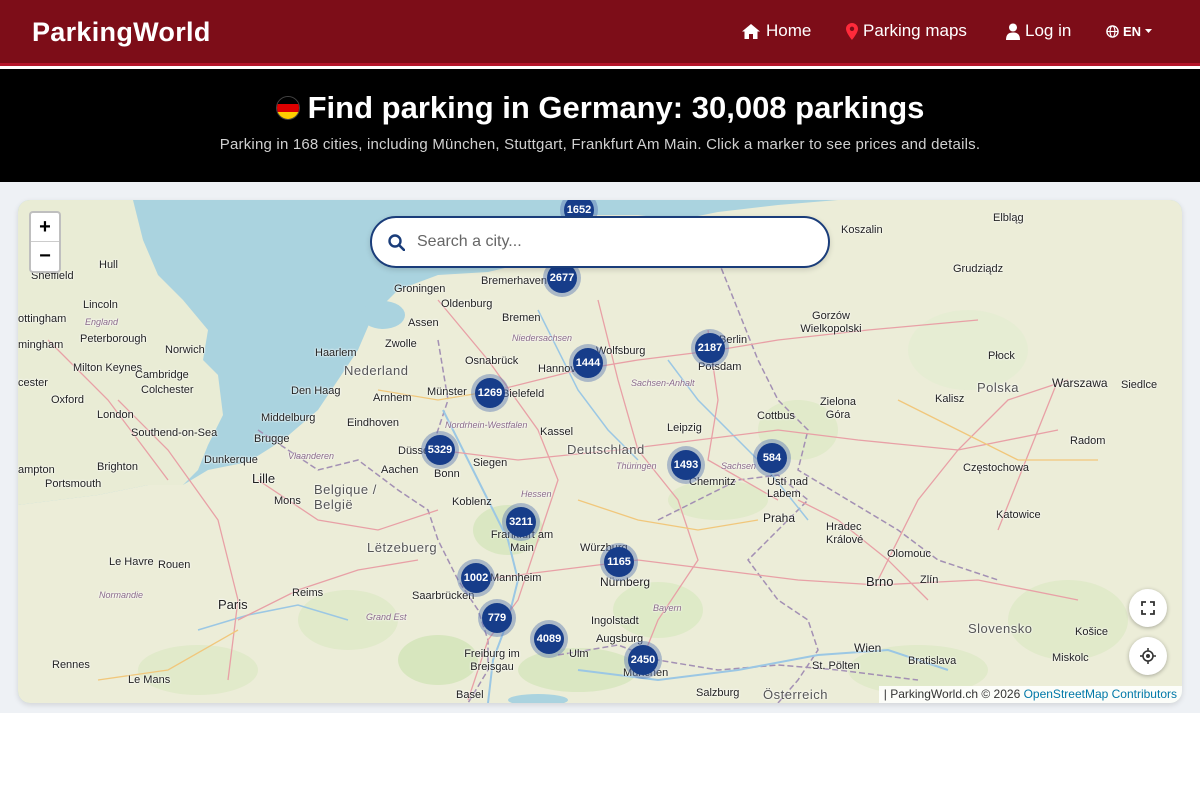  I want to click on parking-cluster-marker: 1002, so click(476, 578).